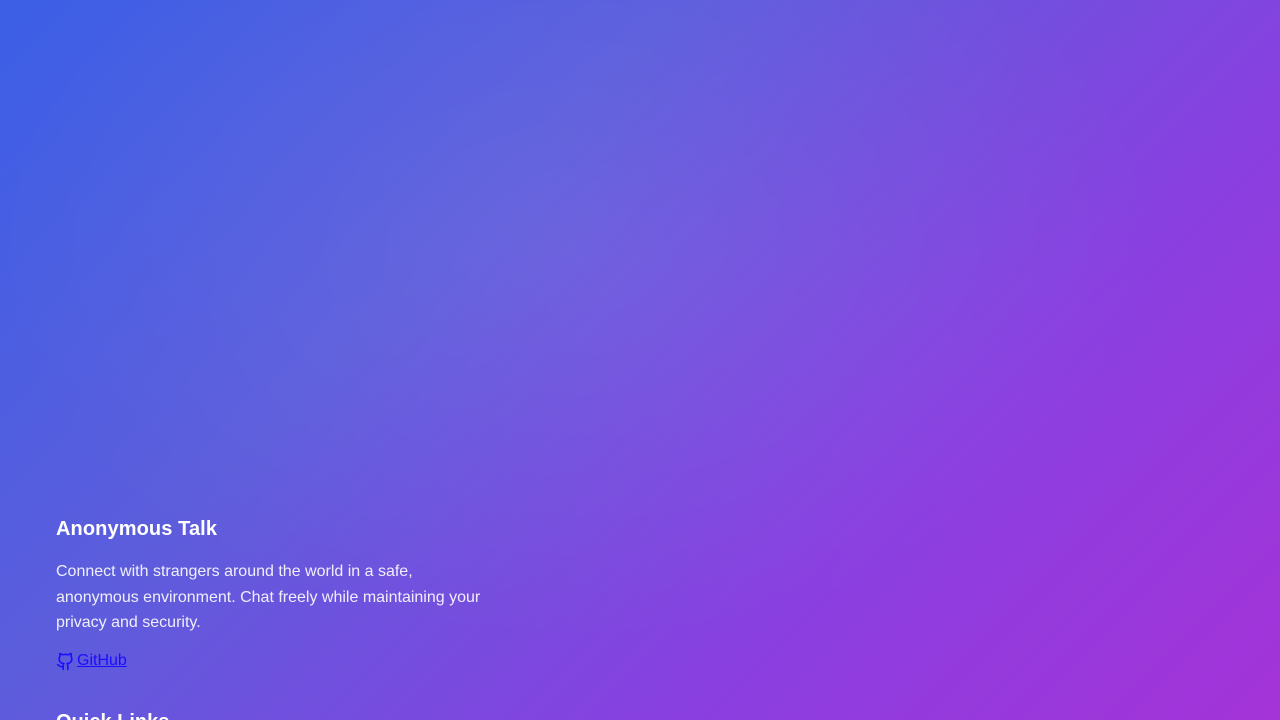 The width and height of the screenshot is (1280, 720). I want to click on footer-brand-title: Anonymous Talk, so click(137, 529).